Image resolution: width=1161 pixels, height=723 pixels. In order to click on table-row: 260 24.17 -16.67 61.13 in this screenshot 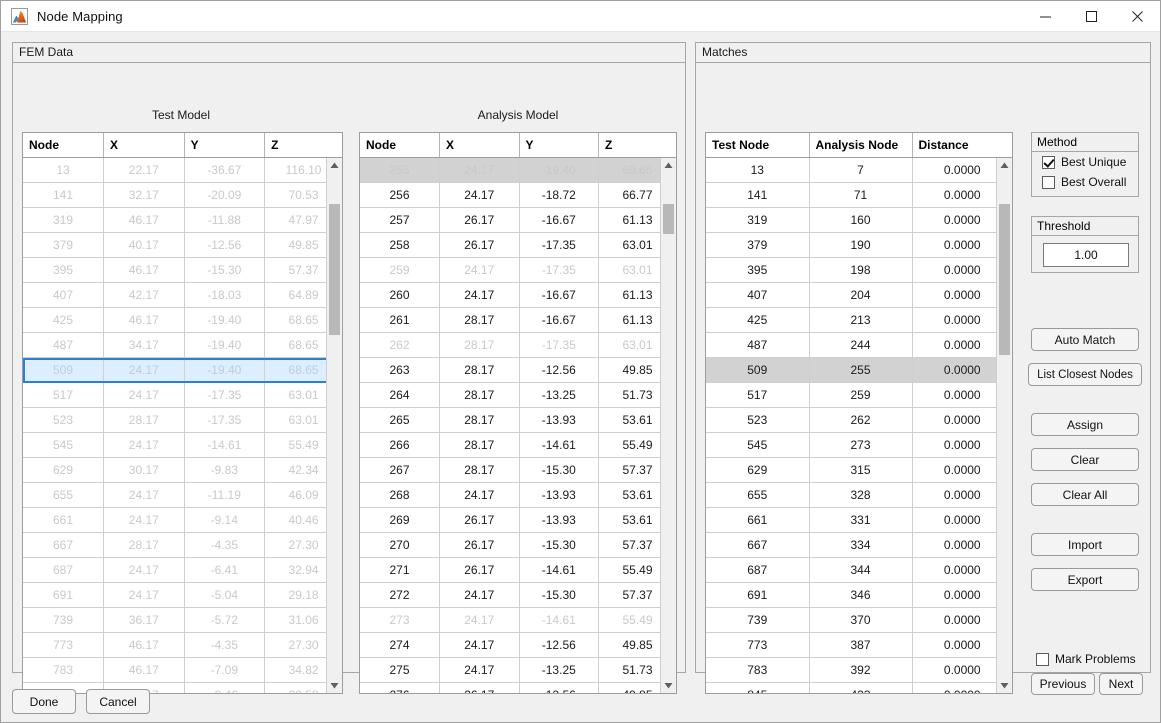, I will do `click(518, 295)`.